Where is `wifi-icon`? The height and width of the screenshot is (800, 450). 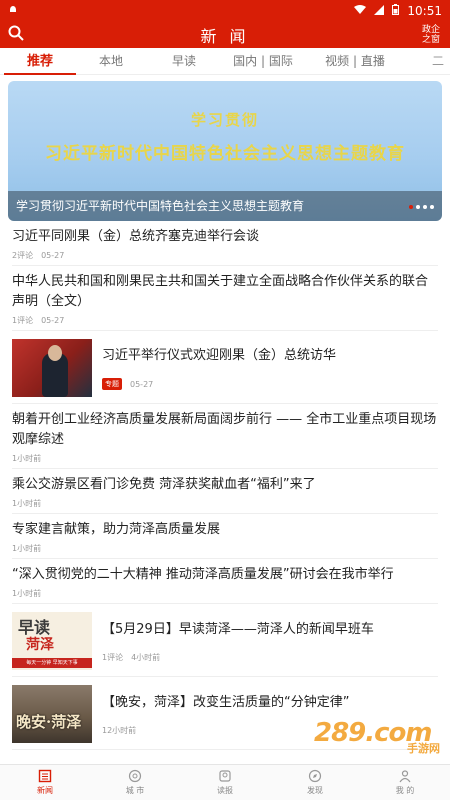
wifi-icon is located at coordinates (360, 11).